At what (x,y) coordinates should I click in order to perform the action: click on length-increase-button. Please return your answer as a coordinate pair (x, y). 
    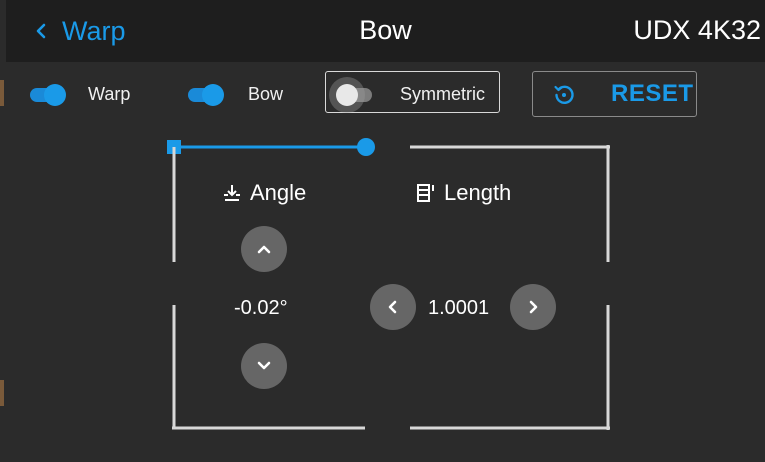
    Looking at the image, I should click on (533, 307).